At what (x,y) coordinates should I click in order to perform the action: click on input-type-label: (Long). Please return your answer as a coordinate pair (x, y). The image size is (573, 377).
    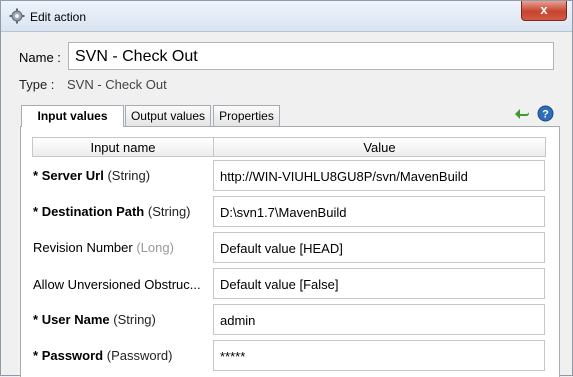
    Looking at the image, I should click on (155, 247).